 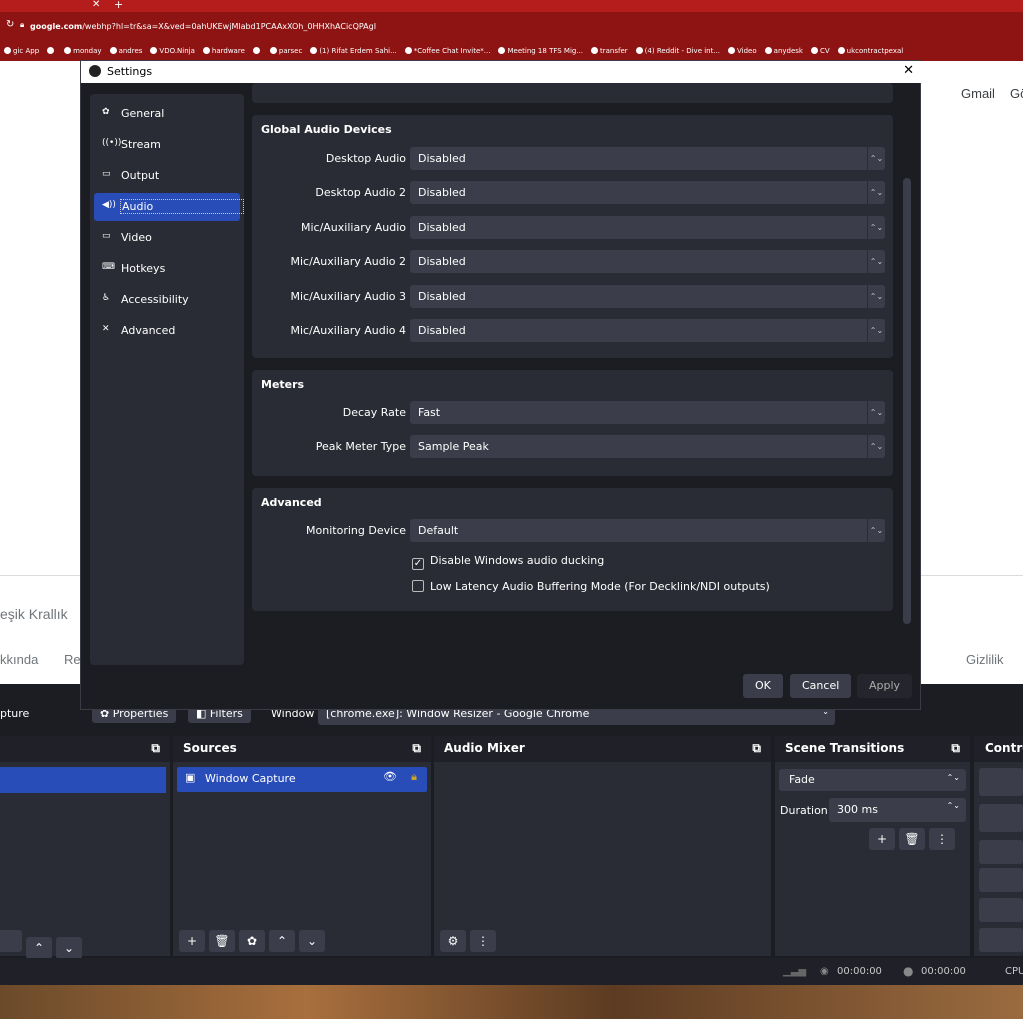 I want to click on bookmark-item: anydesk, so click(x=784, y=49).